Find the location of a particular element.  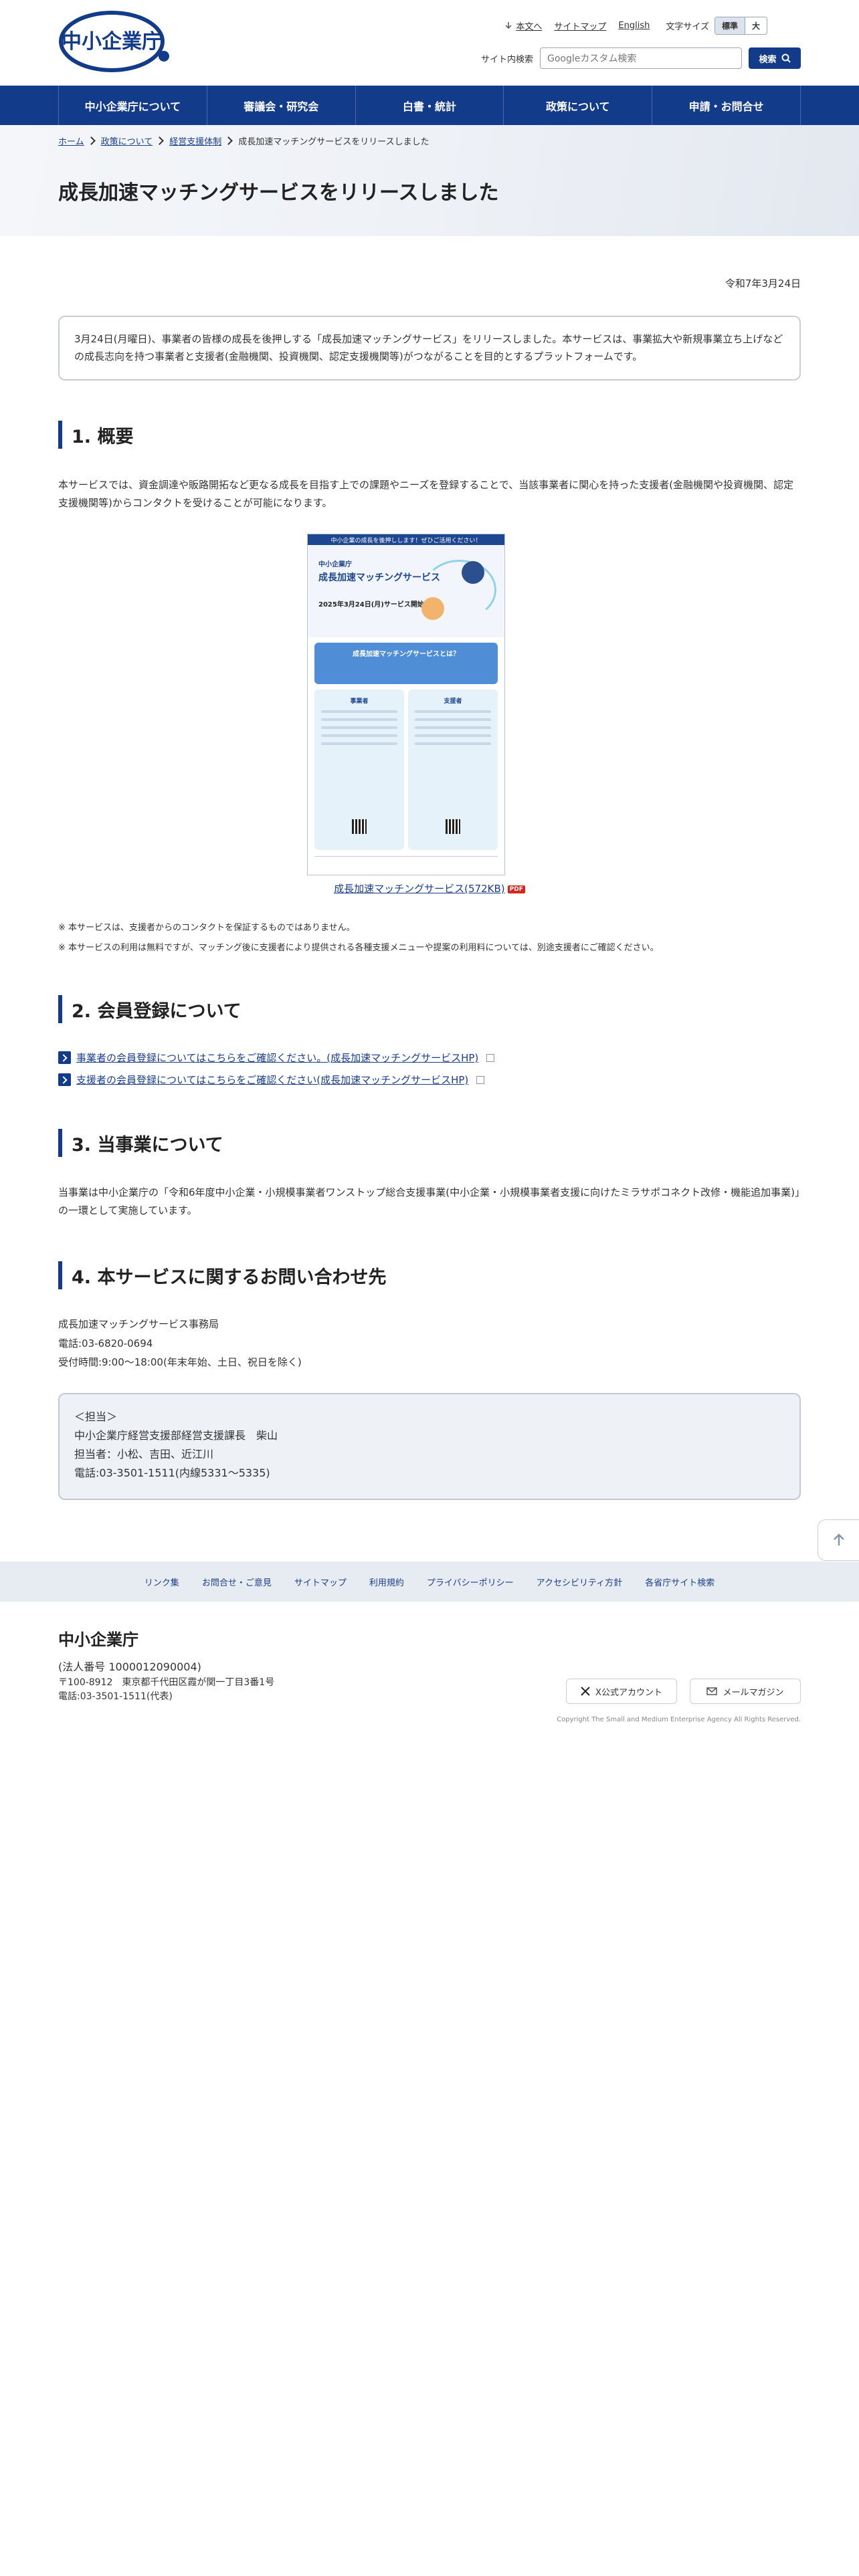

footer-tel: 電話:03-3501-1511(代表) is located at coordinates (116, 1697).